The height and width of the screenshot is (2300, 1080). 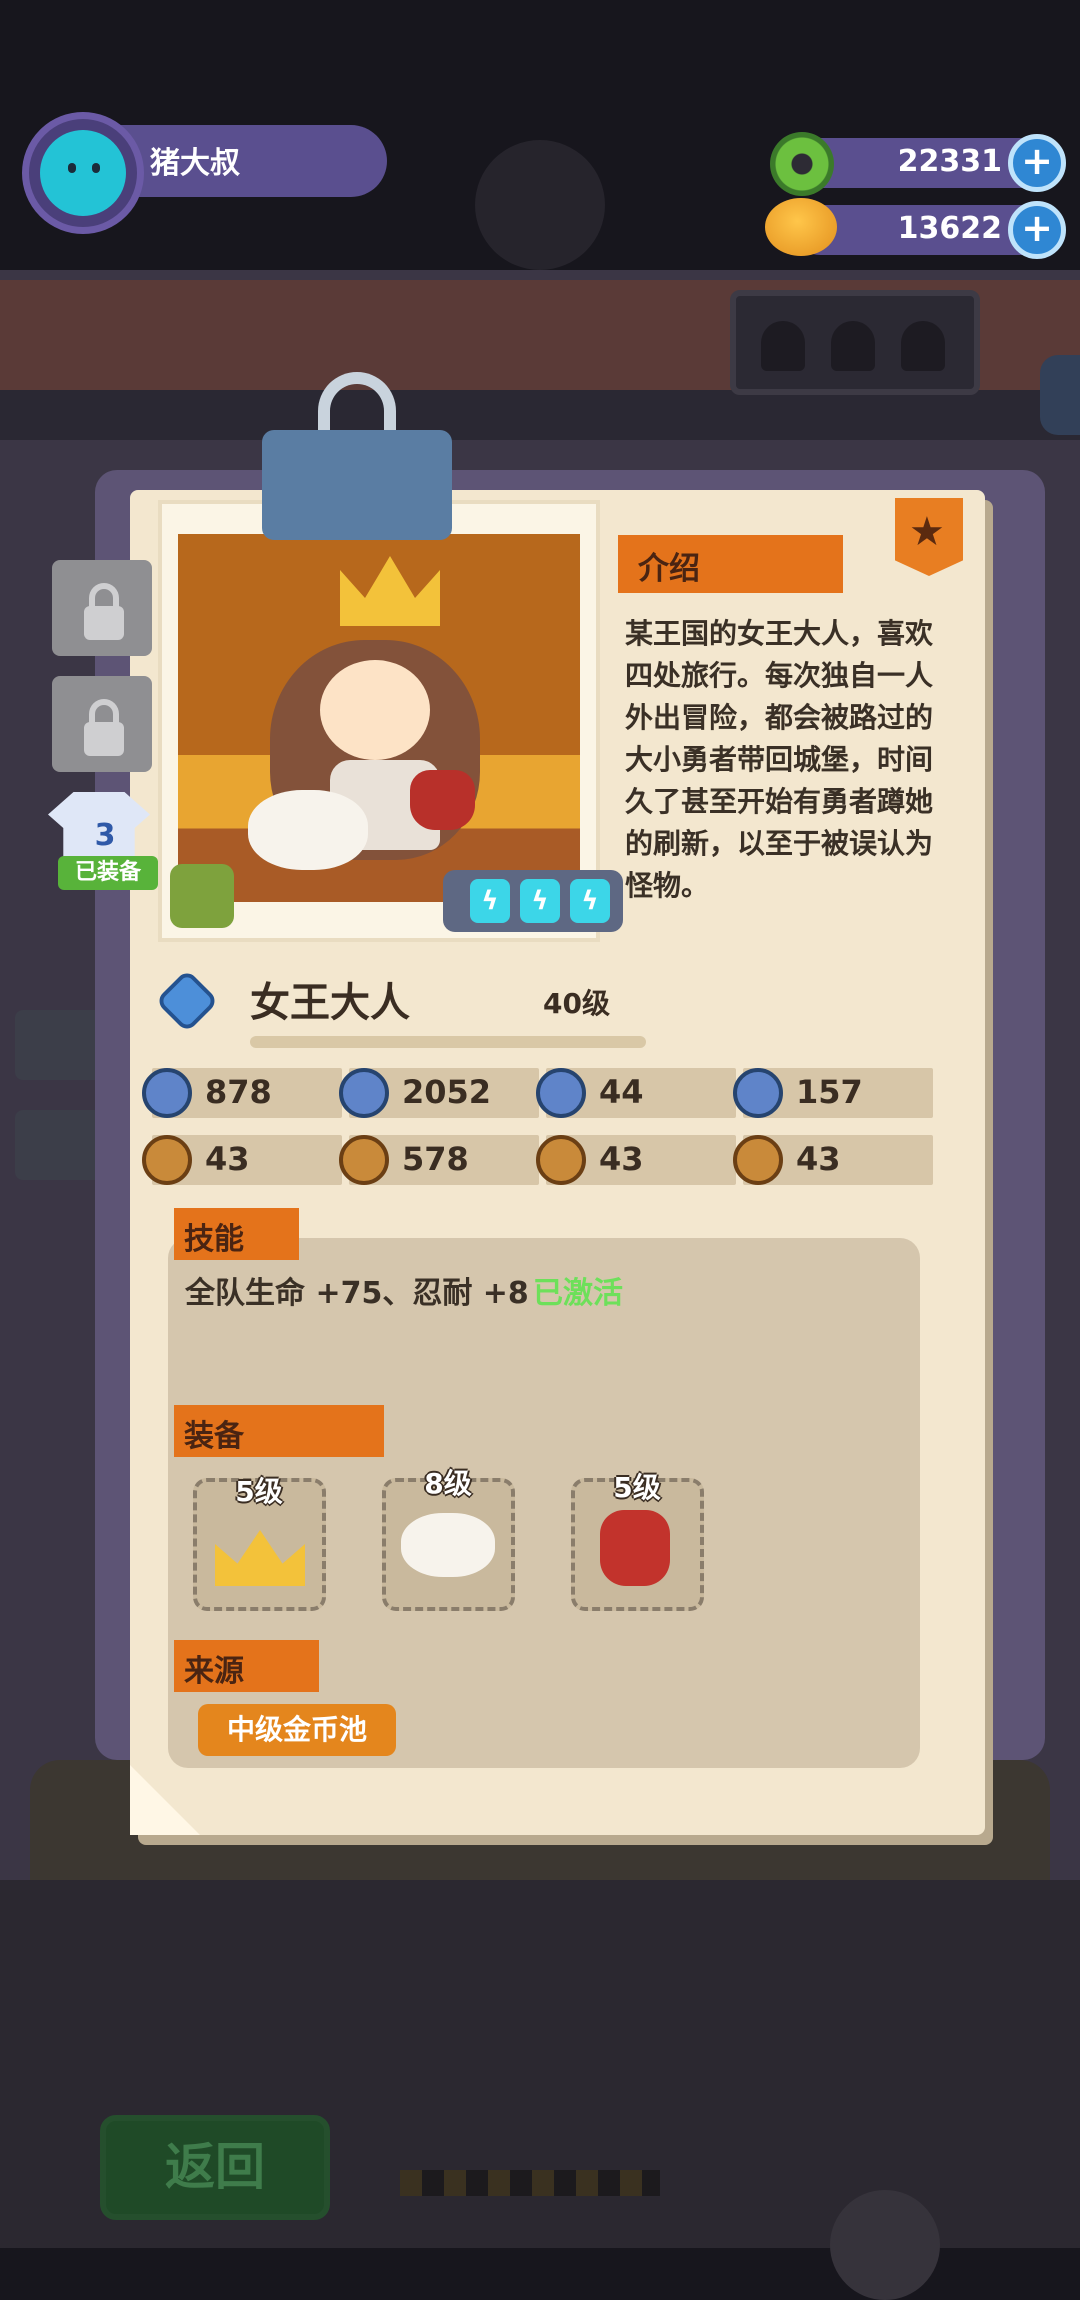 What do you see at coordinates (635, 1548) in the screenshot?
I see `bag-icon` at bounding box center [635, 1548].